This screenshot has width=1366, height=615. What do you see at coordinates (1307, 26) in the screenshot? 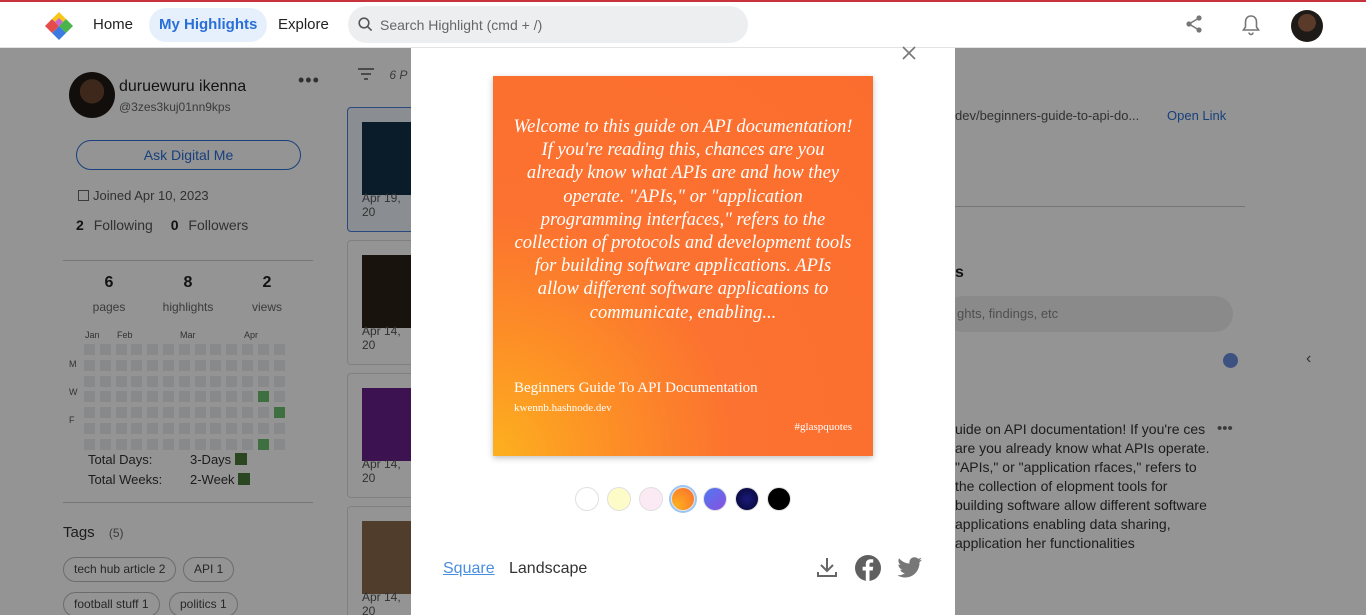
I see `user-avatar` at bounding box center [1307, 26].